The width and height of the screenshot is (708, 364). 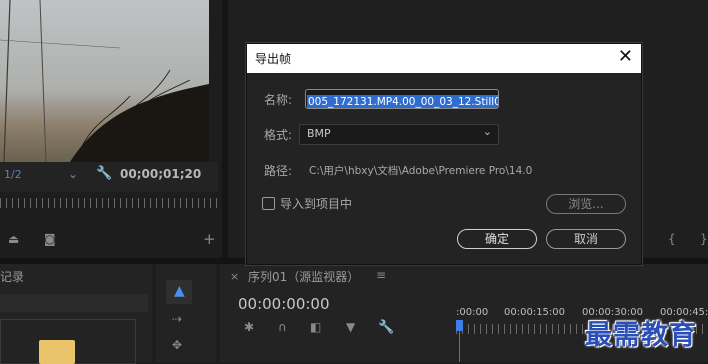 What do you see at coordinates (444, 58) in the screenshot?
I see `dialog-titlebar: 导出帧 ✕` at bounding box center [444, 58].